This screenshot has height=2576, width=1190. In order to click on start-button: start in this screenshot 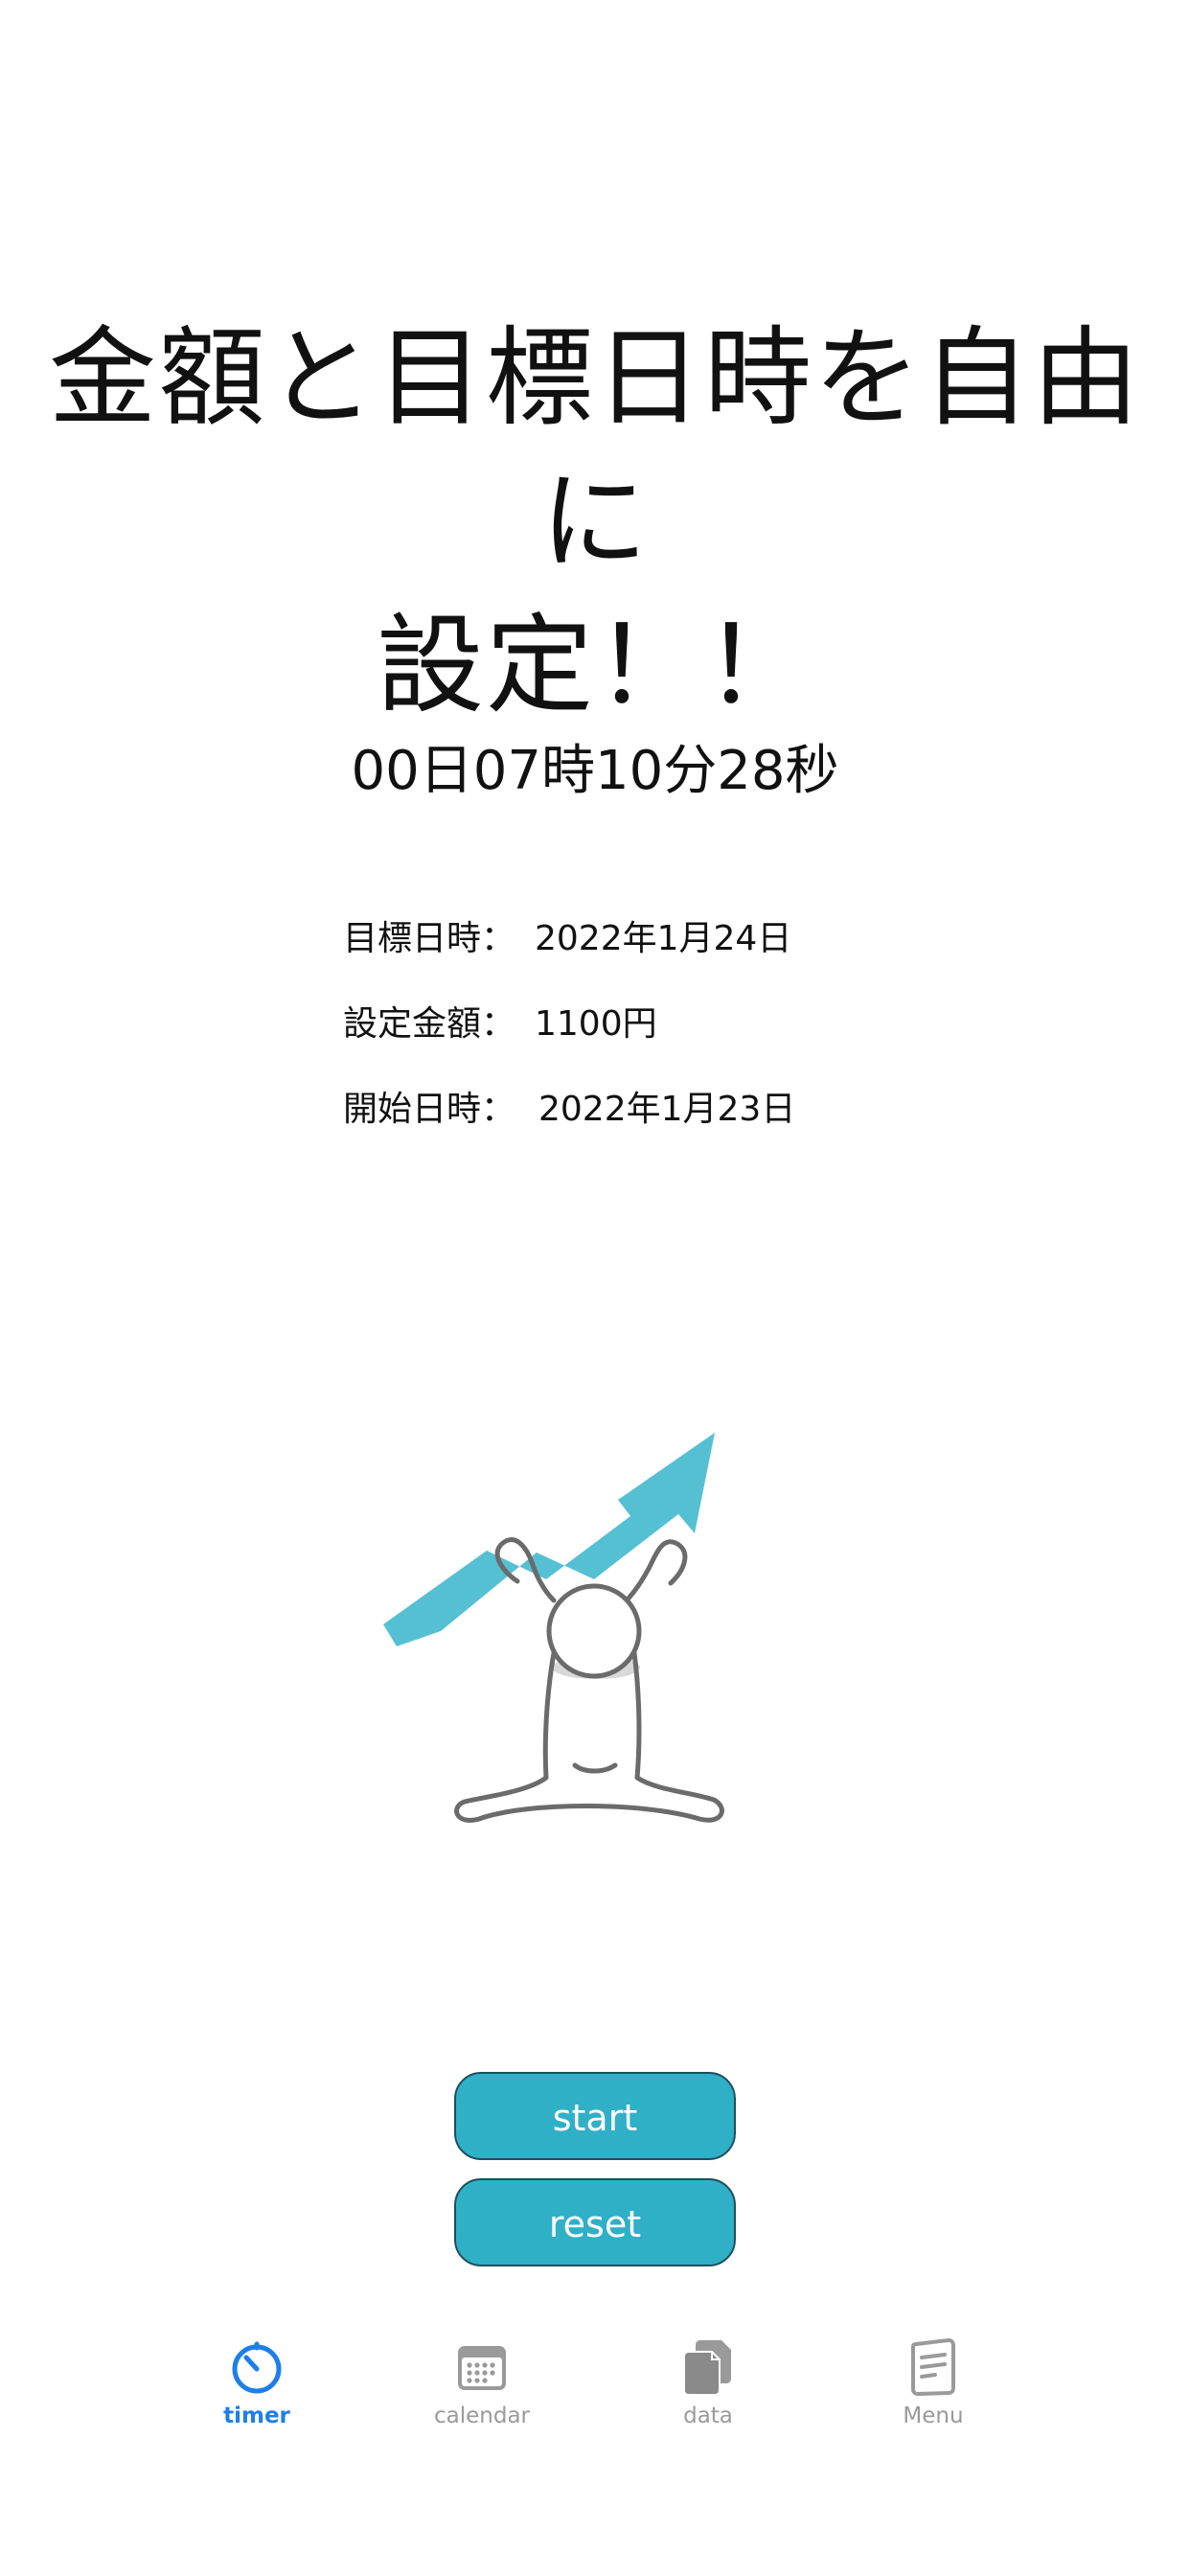, I will do `click(595, 2116)`.